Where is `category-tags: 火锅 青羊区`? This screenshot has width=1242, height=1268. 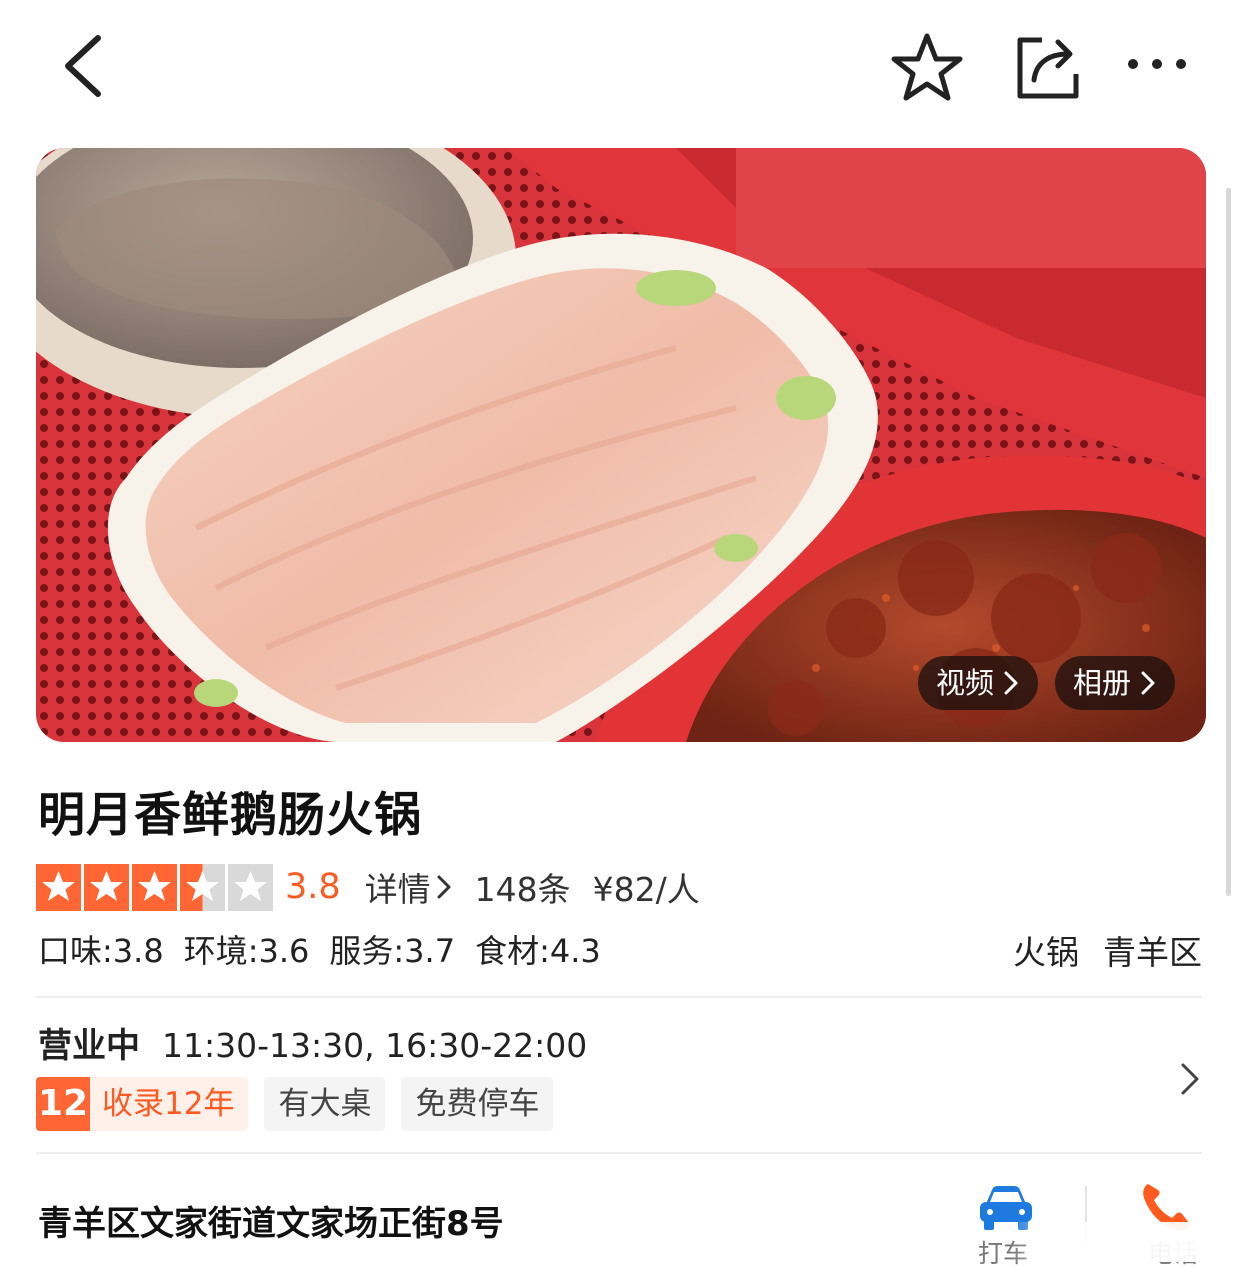
category-tags: 火锅 青羊区 is located at coordinates (1107, 950).